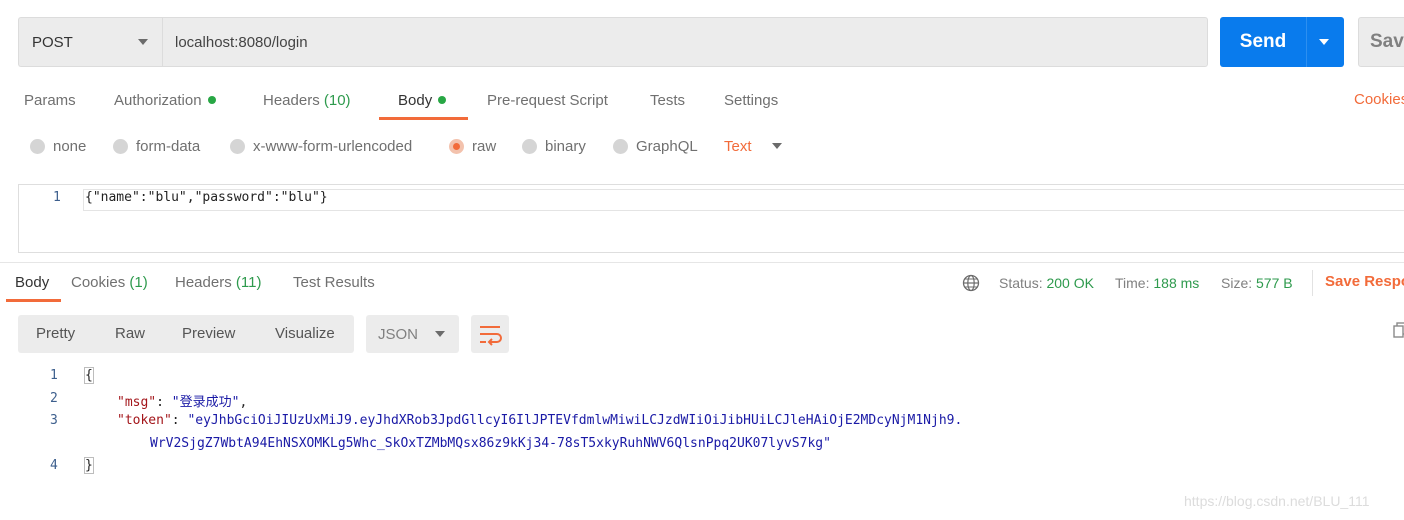 The width and height of the screenshot is (1404, 520). I want to click on request-body-editor: 1 {"name":"blu","password":"blu"}, so click(711, 218).